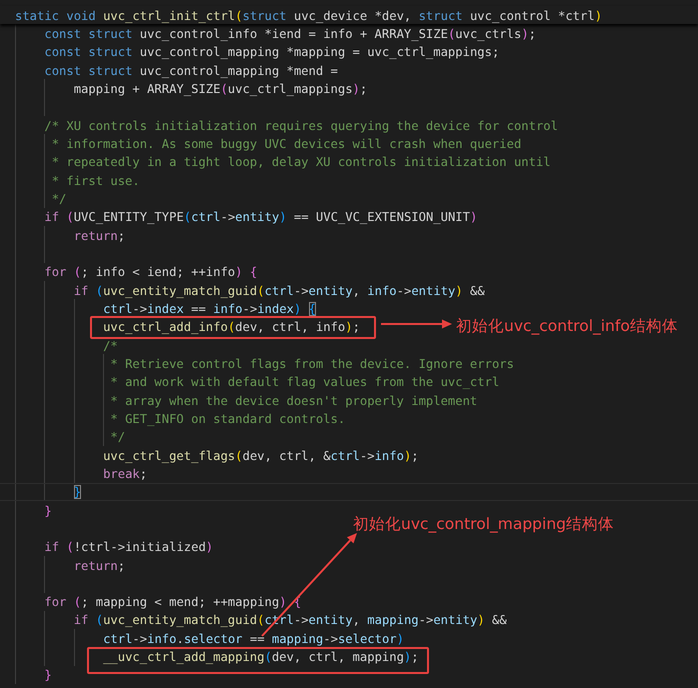 The width and height of the screenshot is (698, 688). I want to click on annotation-label: 初始化uvc_control_mapping结构体, so click(483, 524).